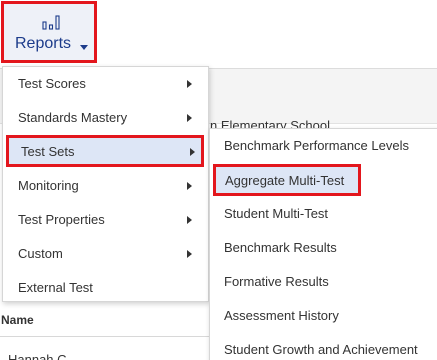 This screenshot has height=360, width=437. Describe the element at coordinates (40, 253) in the screenshot. I see `menu-item-label: Custom` at that location.